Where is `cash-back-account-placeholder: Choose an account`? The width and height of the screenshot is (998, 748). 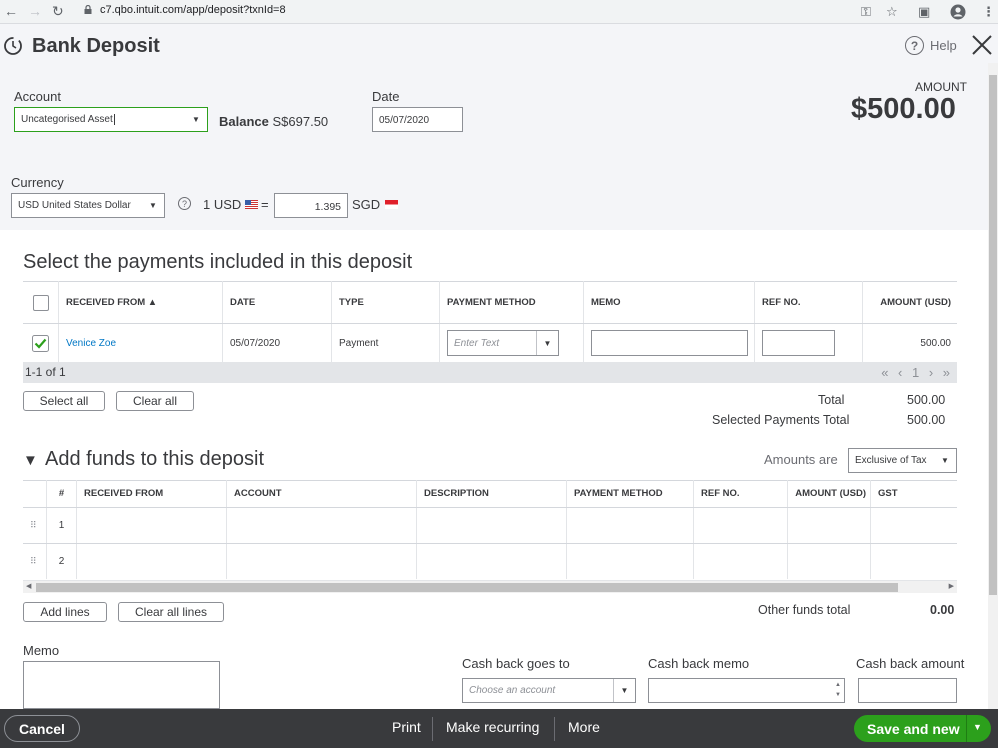 cash-back-account-placeholder: Choose an account is located at coordinates (512, 690).